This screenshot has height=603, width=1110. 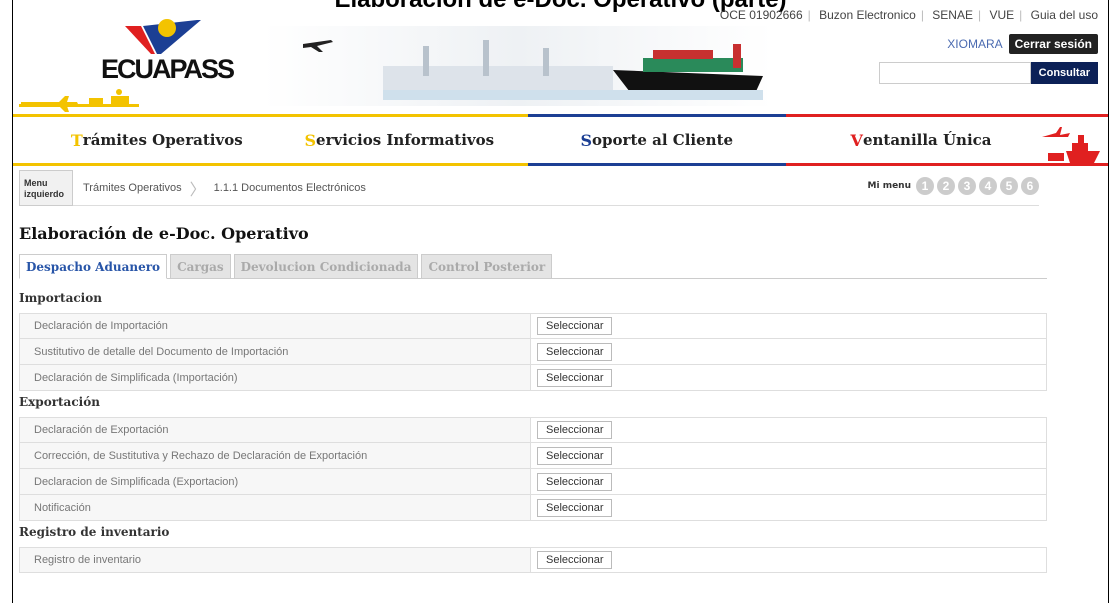 I want to click on my-menu-slot-4: 4, so click(x=988, y=186).